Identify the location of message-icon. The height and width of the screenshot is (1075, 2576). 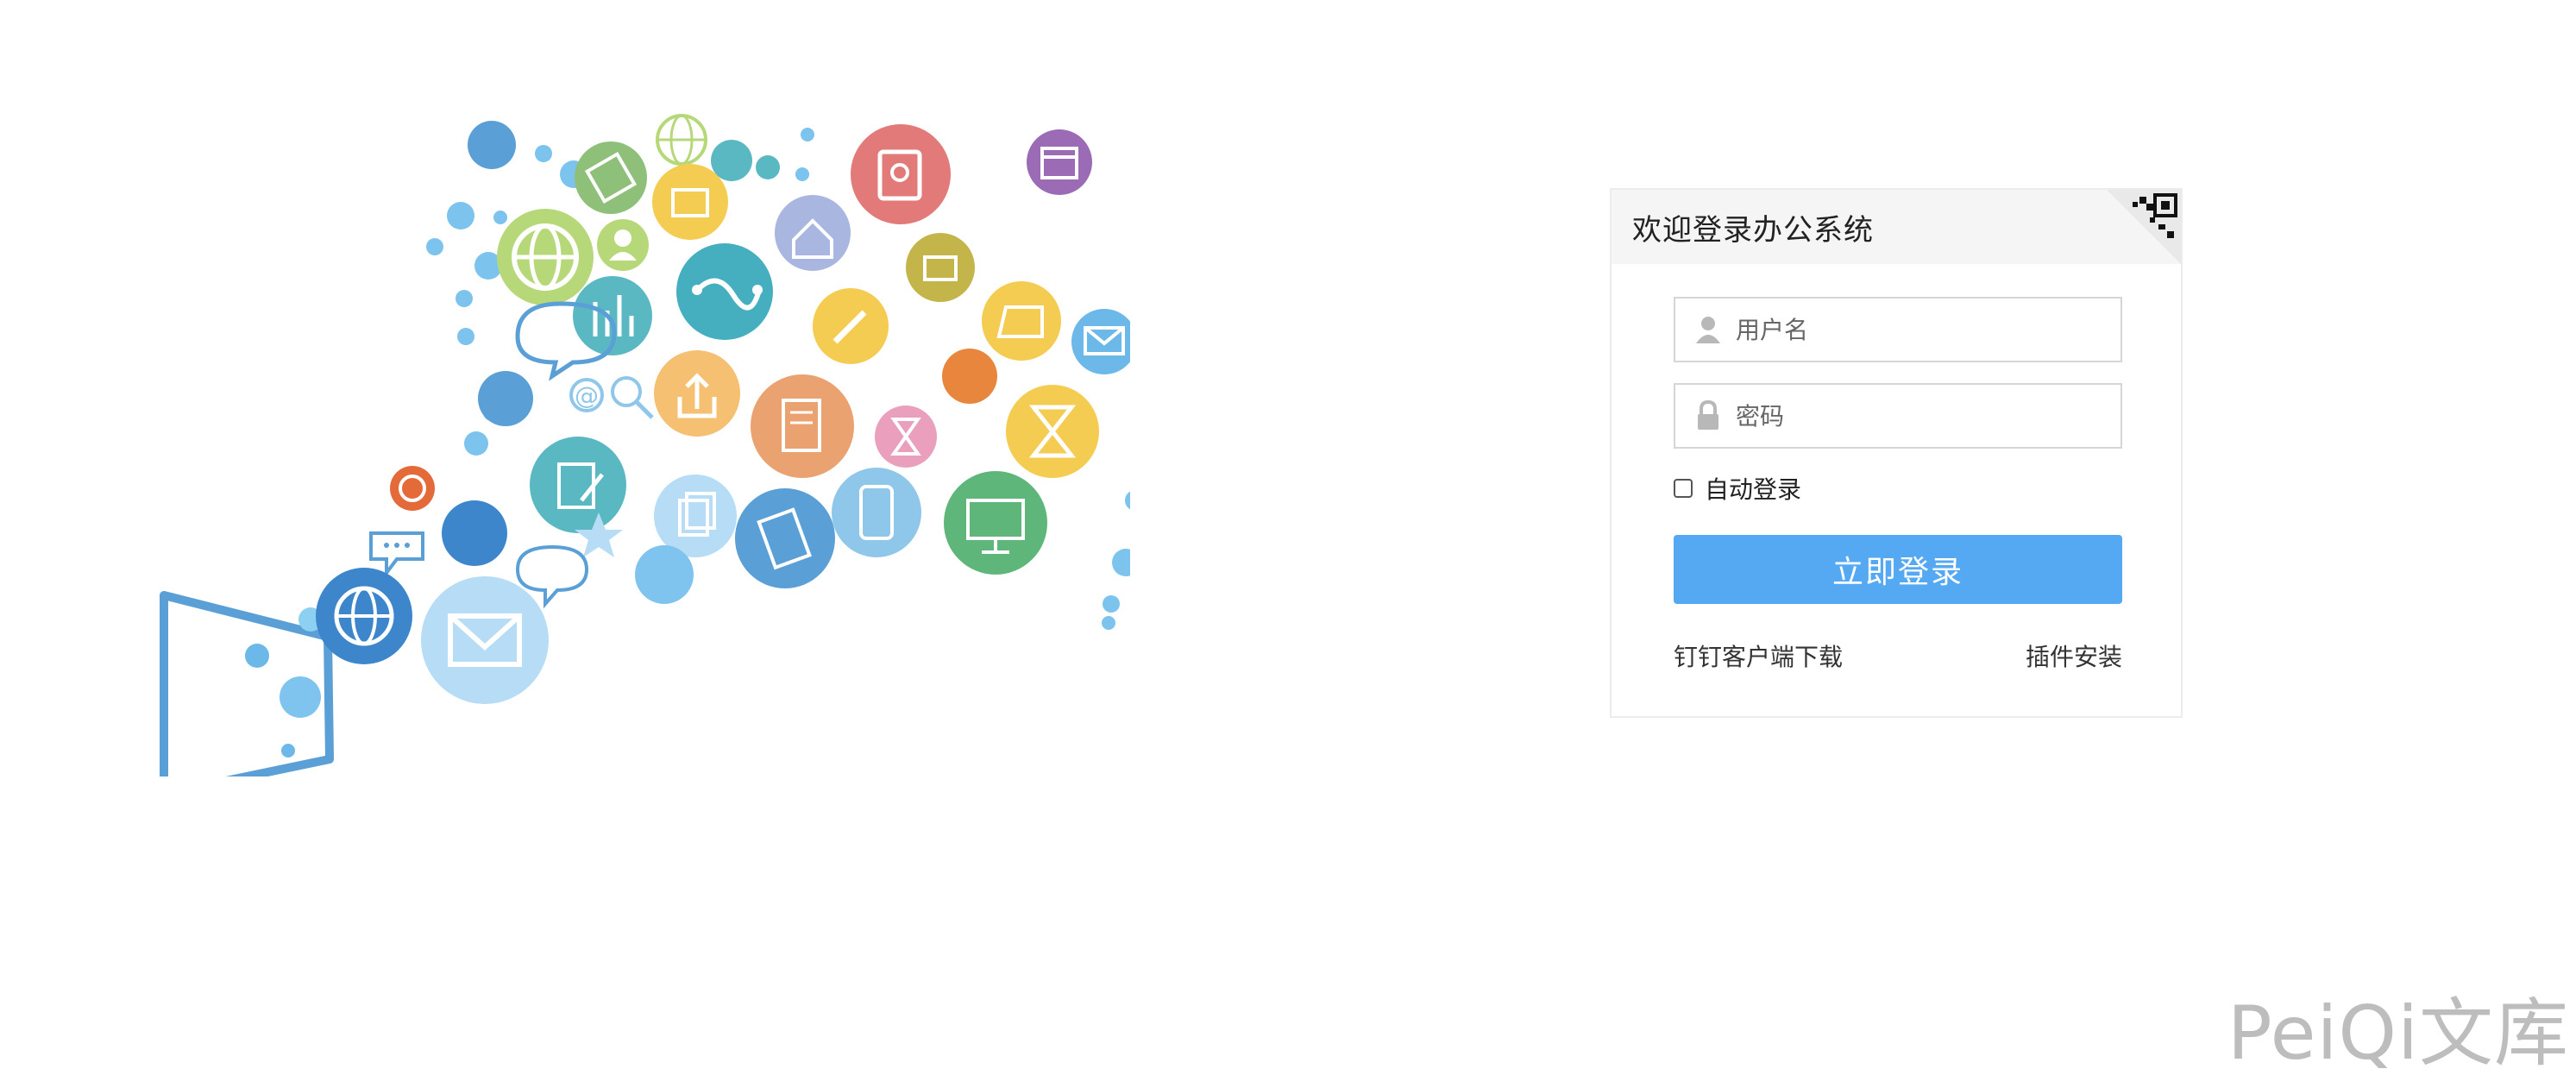
(396, 554).